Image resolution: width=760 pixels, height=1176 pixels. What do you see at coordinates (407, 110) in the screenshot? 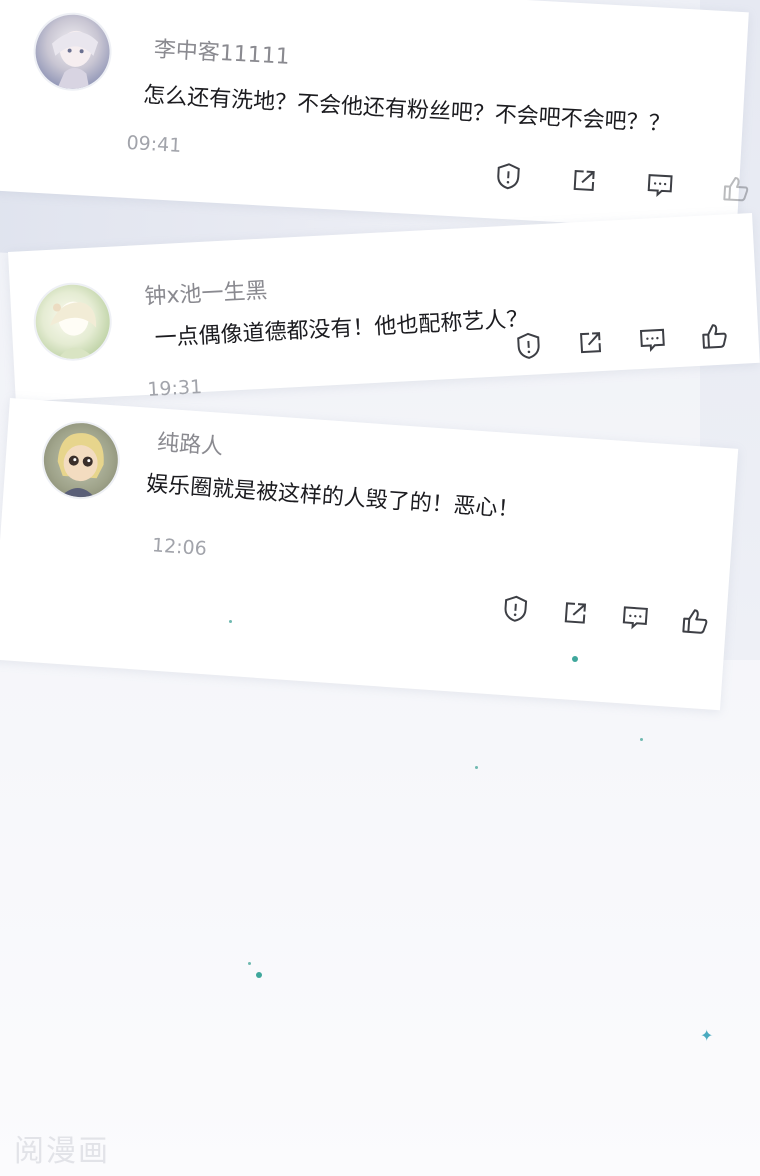
I see `comment-text: 怎么还有洗地？不会他还有粉丝吧？不会吧不会吧？？` at bounding box center [407, 110].